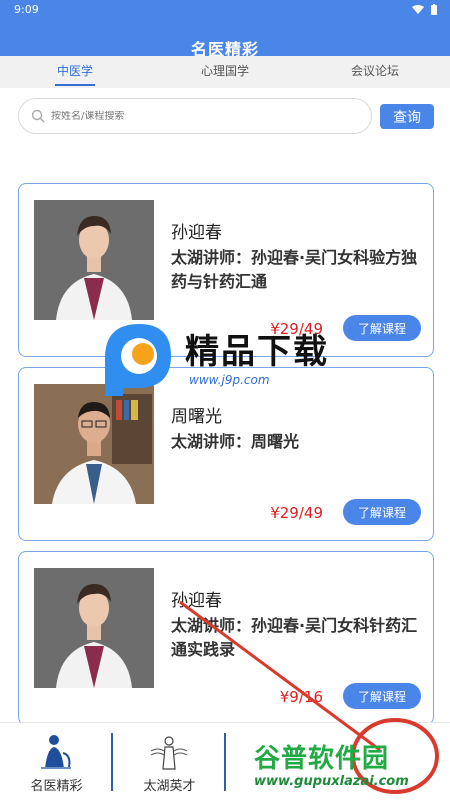  What do you see at coordinates (331, 781) in the screenshot?
I see `watermark-bottom-url: www.gupuxlazai.com` at bounding box center [331, 781].